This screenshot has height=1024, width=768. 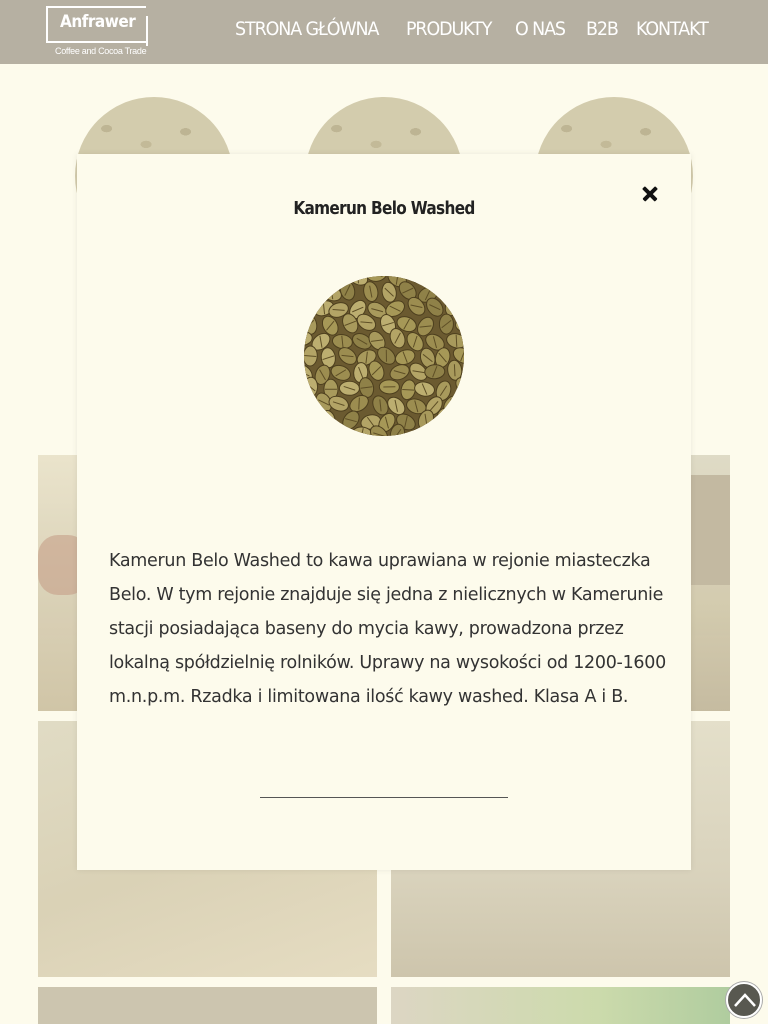 What do you see at coordinates (101, 51) in the screenshot?
I see `logo-tagline: Coffee and Cocoa Trade` at bounding box center [101, 51].